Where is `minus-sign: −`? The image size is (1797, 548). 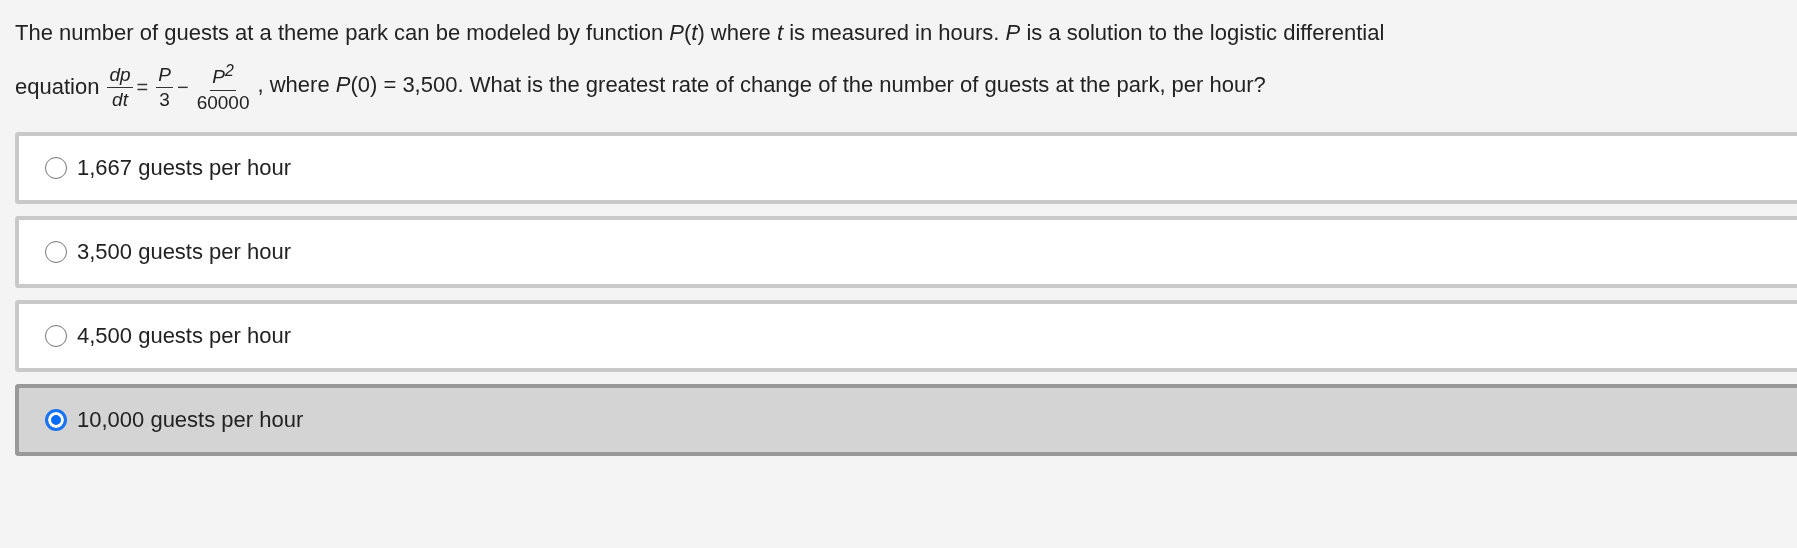 minus-sign: − is located at coordinates (182, 87).